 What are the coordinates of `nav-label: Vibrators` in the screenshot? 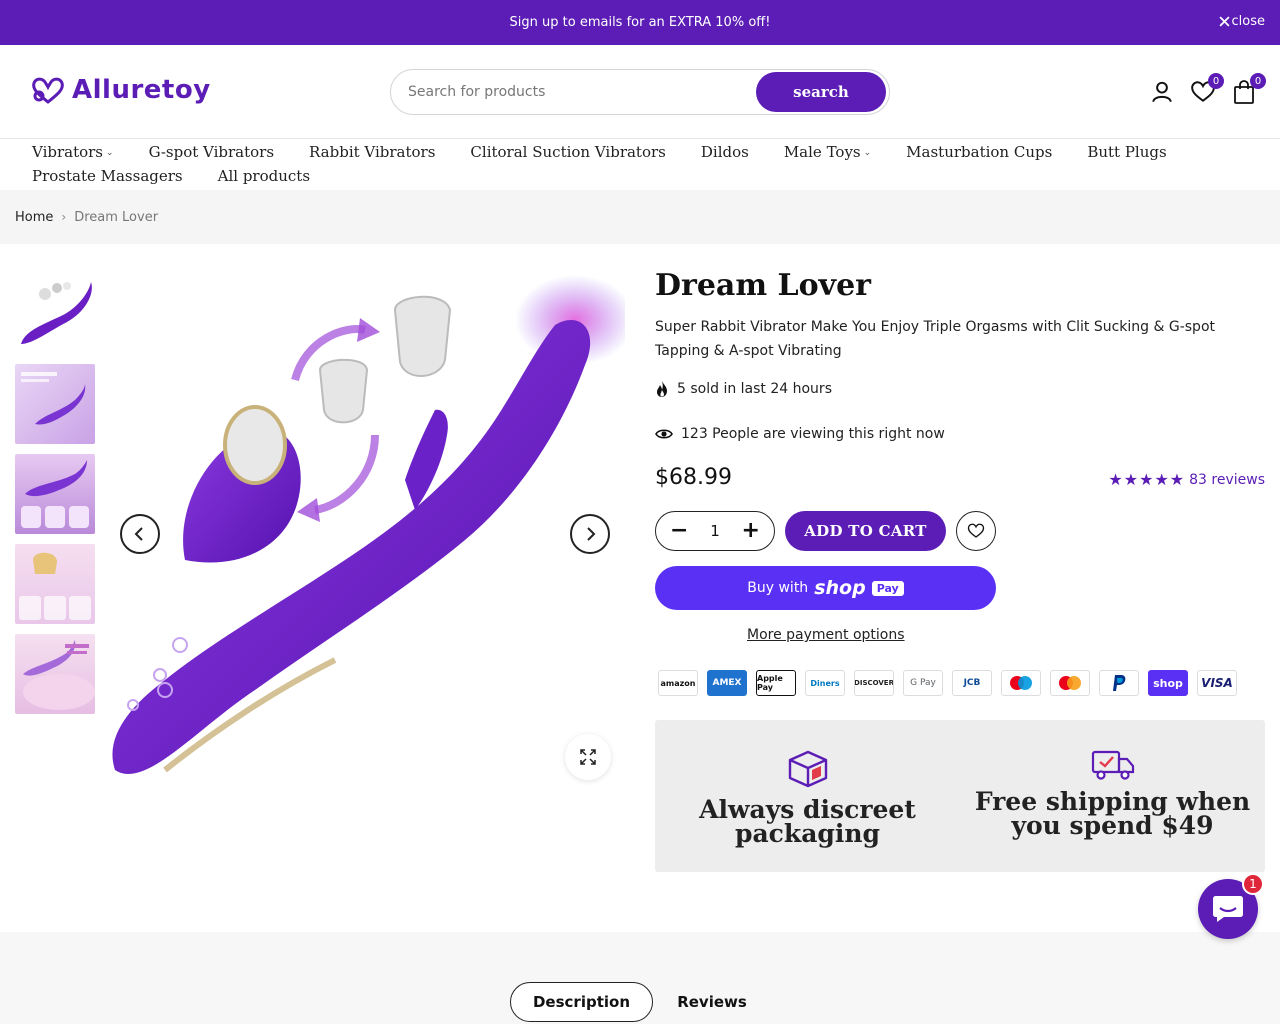 It's located at (68, 152).